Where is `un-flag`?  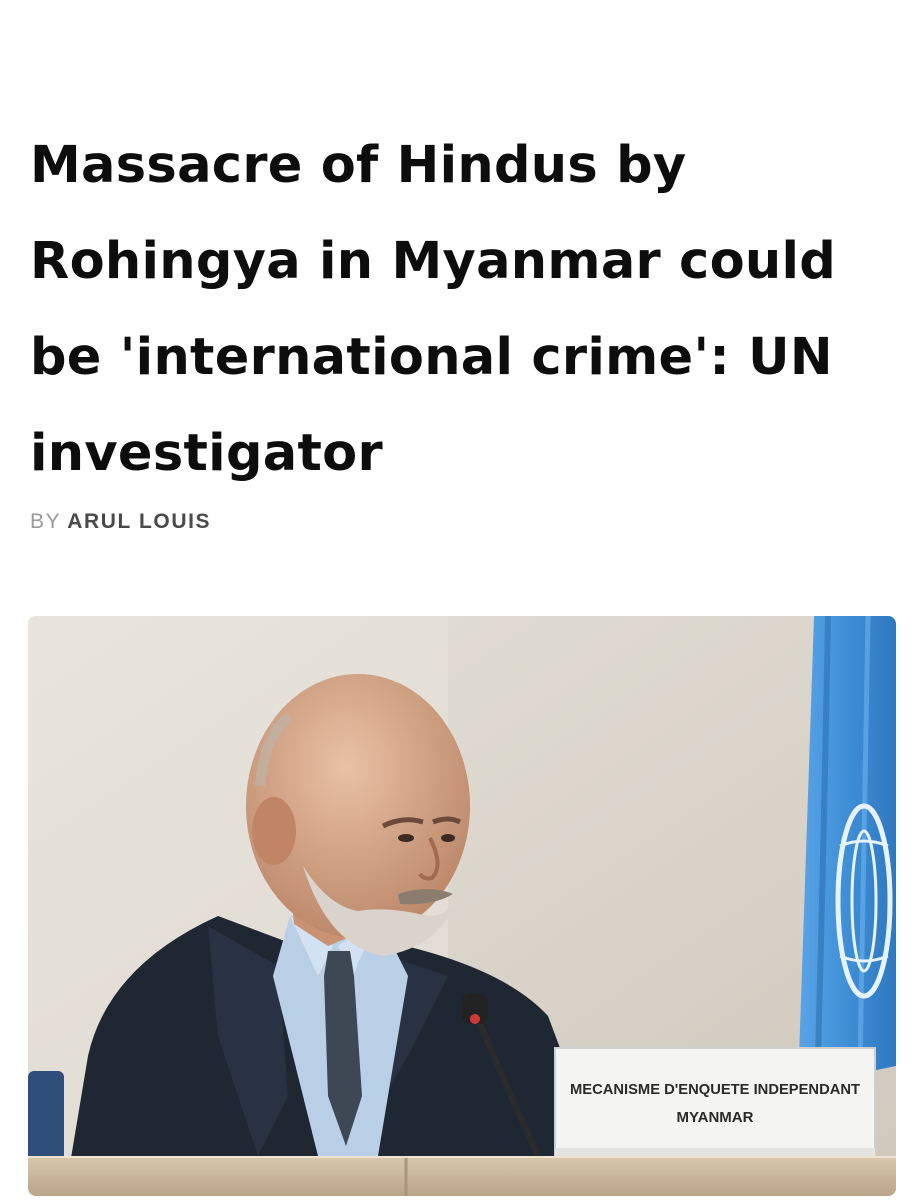 un-flag is located at coordinates (847, 851).